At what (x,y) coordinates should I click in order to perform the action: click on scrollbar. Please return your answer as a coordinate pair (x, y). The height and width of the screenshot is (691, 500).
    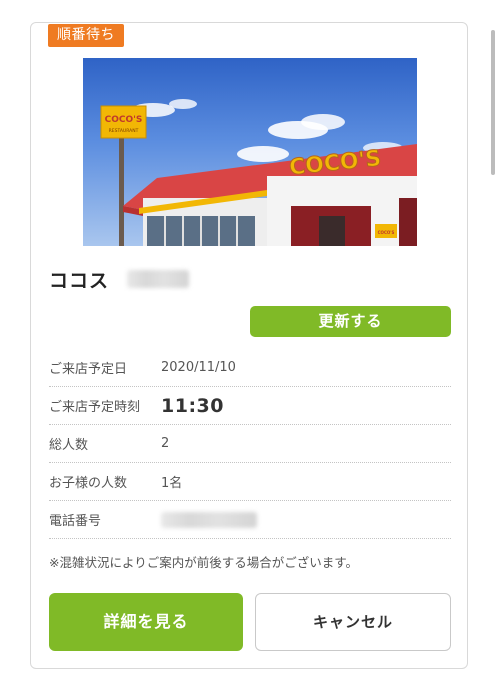
    Looking at the image, I should click on (493, 102).